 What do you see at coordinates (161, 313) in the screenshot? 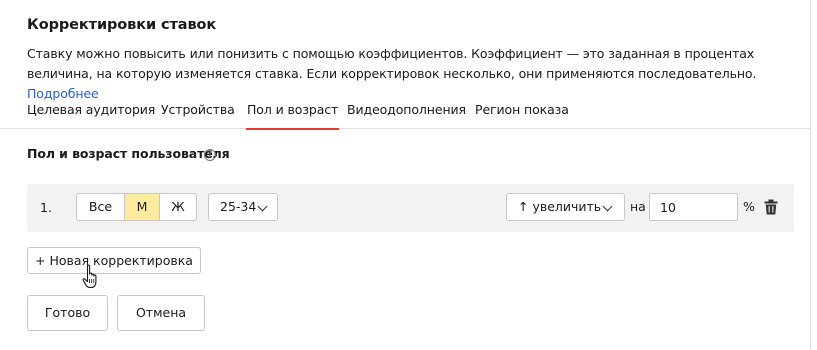
I see `cancel-button: Отмена` at bounding box center [161, 313].